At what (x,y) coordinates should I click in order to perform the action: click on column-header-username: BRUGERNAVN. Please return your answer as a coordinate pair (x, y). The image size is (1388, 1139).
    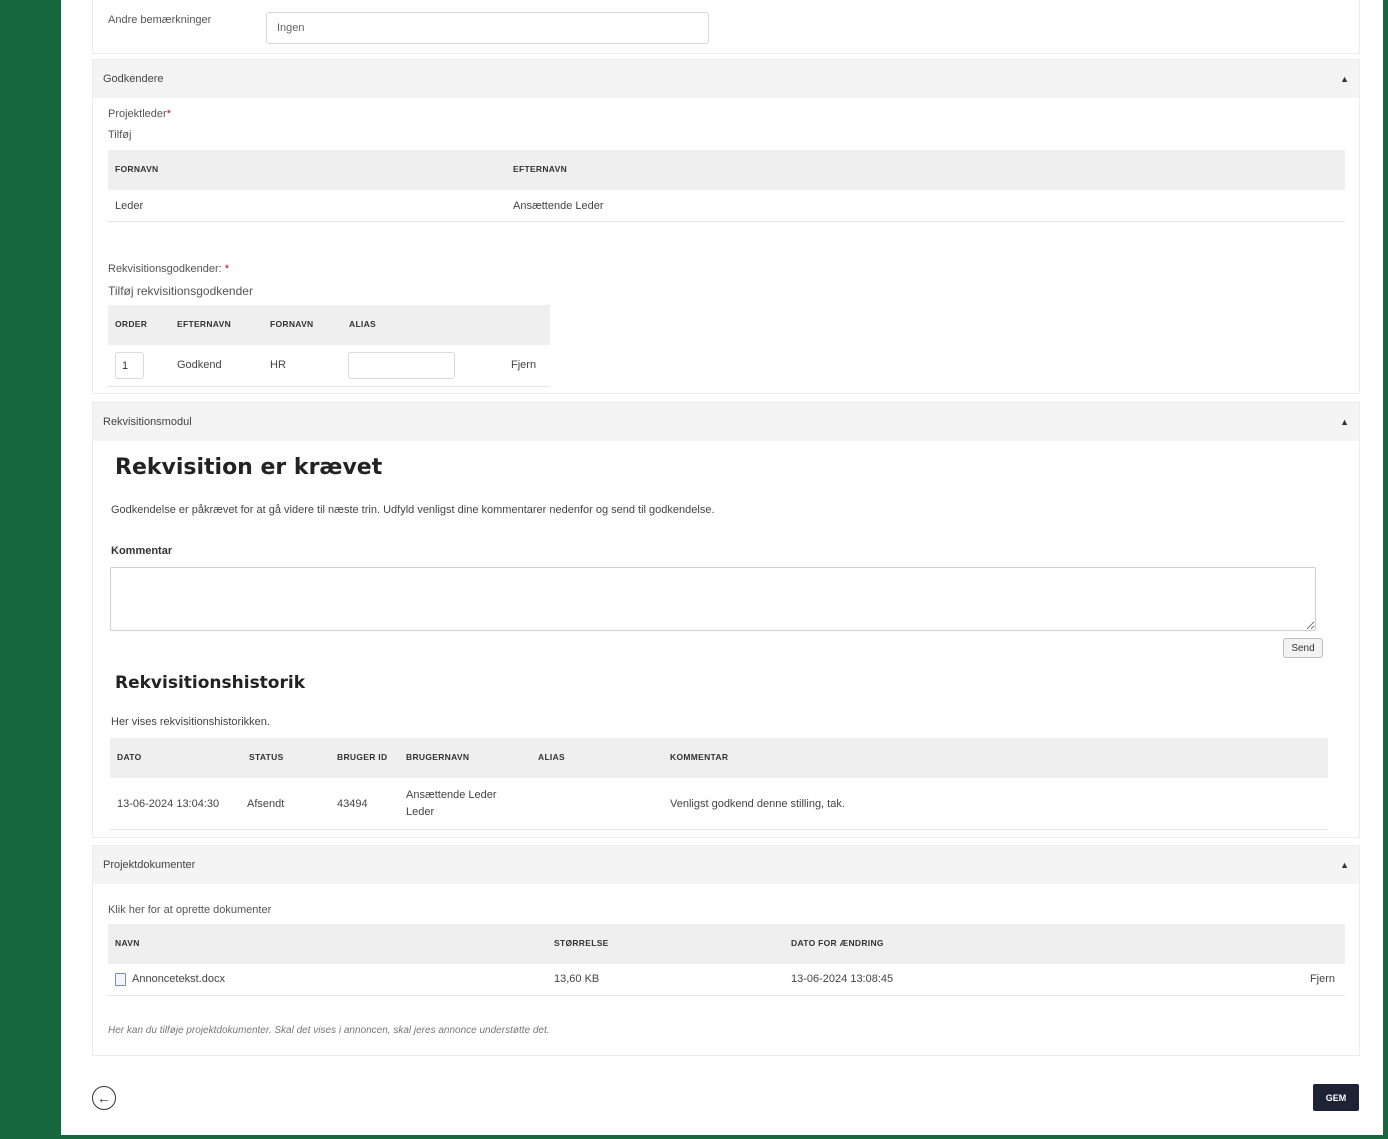
    Looking at the image, I should click on (438, 757).